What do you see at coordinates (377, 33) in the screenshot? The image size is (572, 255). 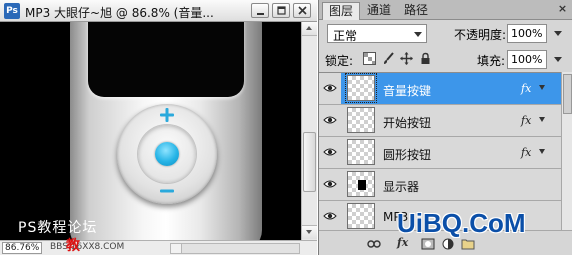 I see `blend-mode-select: 正常` at bounding box center [377, 33].